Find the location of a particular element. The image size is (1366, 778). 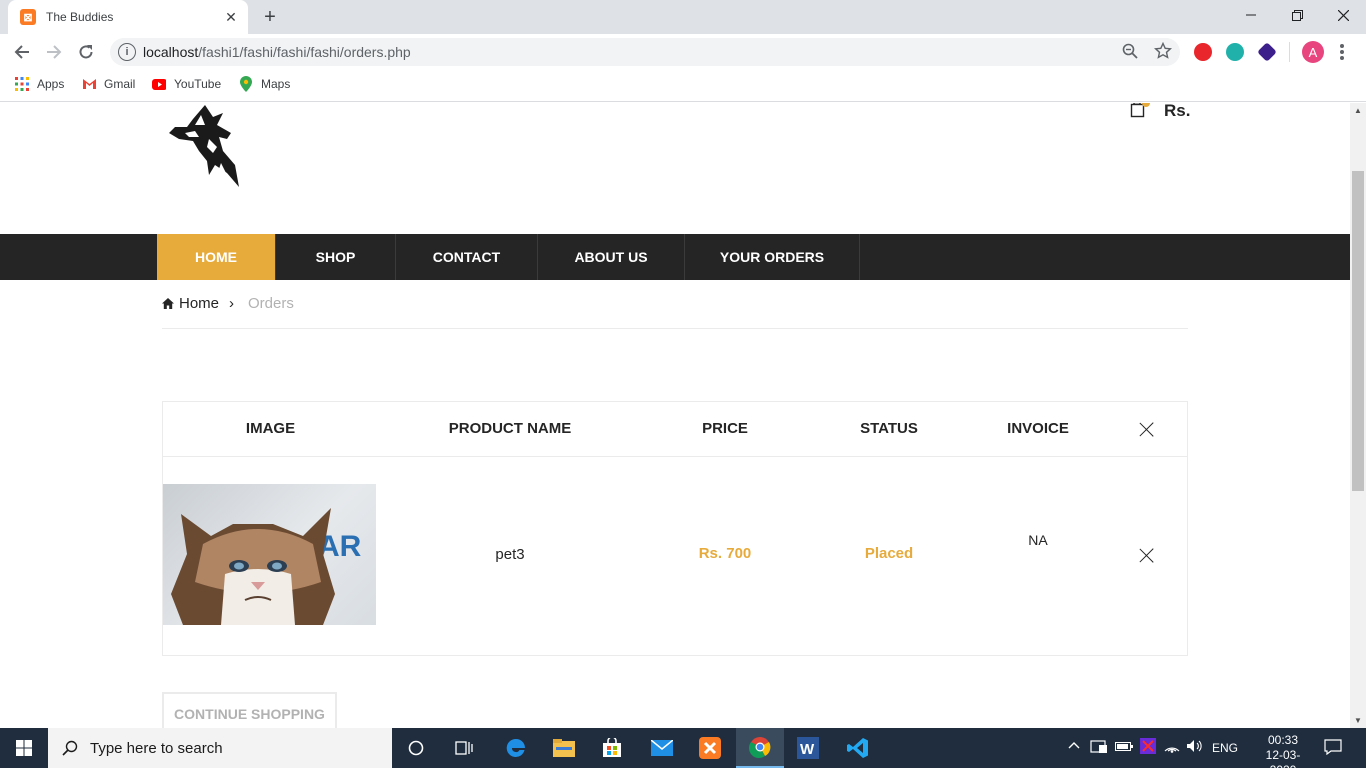

product-price: Rs. 700 is located at coordinates (725, 553).